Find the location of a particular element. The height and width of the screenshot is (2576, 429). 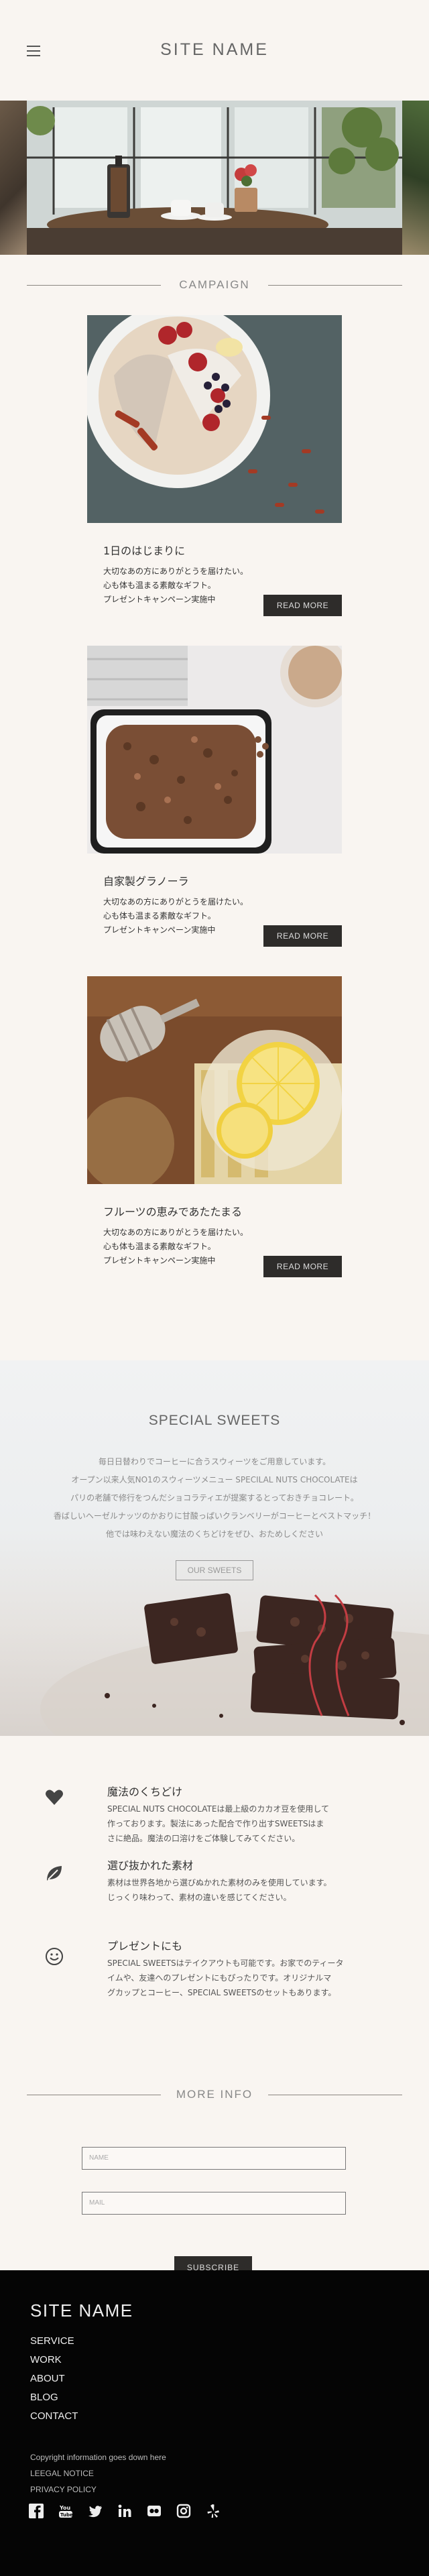

our-sweets-button: OUR SWEETS is located at coordinates (214, 1570).